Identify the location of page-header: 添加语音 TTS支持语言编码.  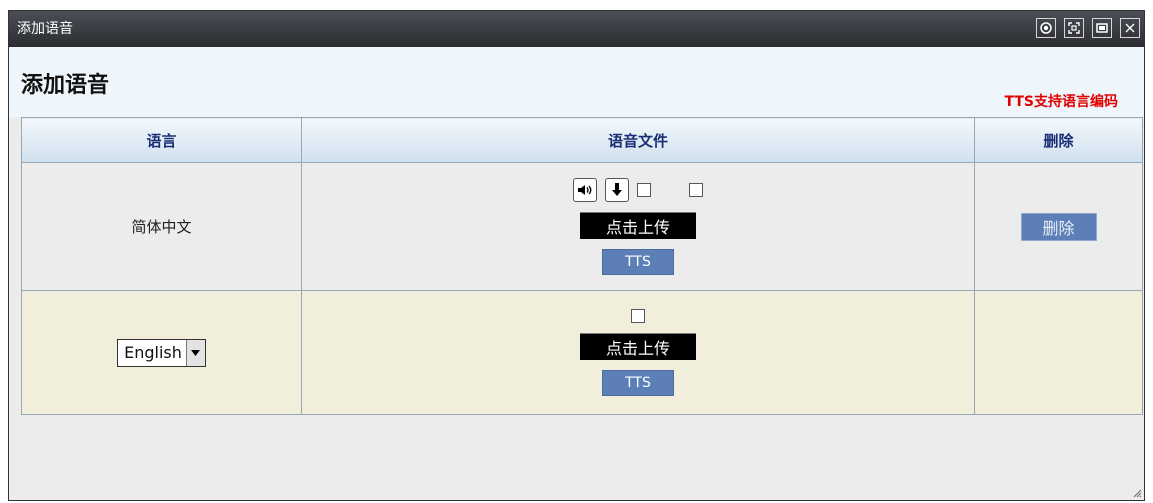
(576, 82).